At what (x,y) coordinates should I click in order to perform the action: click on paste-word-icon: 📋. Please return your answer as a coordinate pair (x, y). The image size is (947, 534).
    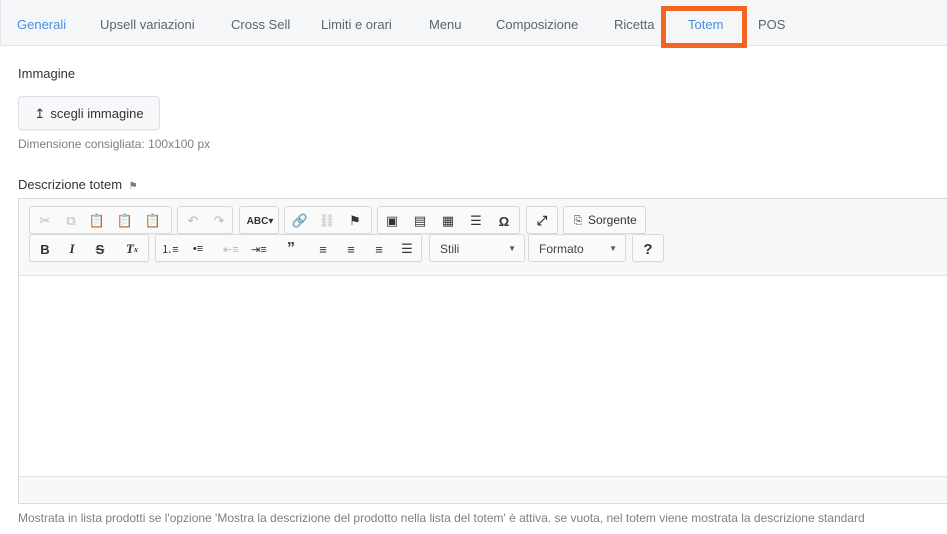
    Looking at the image, I should click on (153, 221).